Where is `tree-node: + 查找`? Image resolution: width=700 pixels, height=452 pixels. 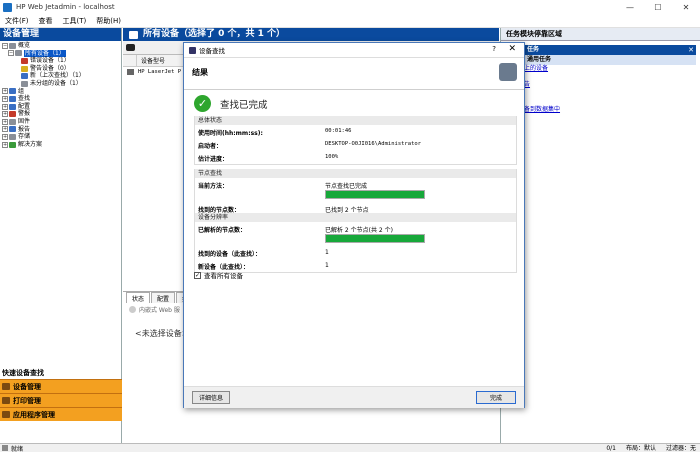
tree-node: + 查找 is located at coordinates (61, 99).